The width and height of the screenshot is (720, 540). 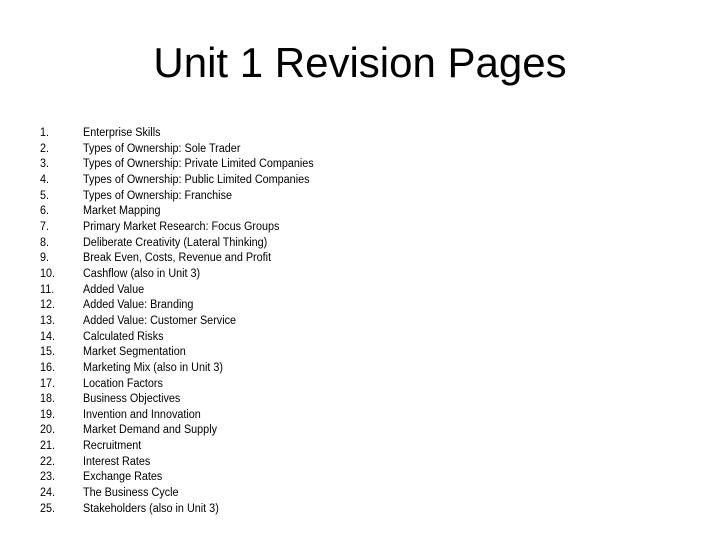 What do you see at coordinates (350, 197) in the screenshot?
I see `list-item: 5. Types of Ownership: Franchise` at bounding box center [350, 197].